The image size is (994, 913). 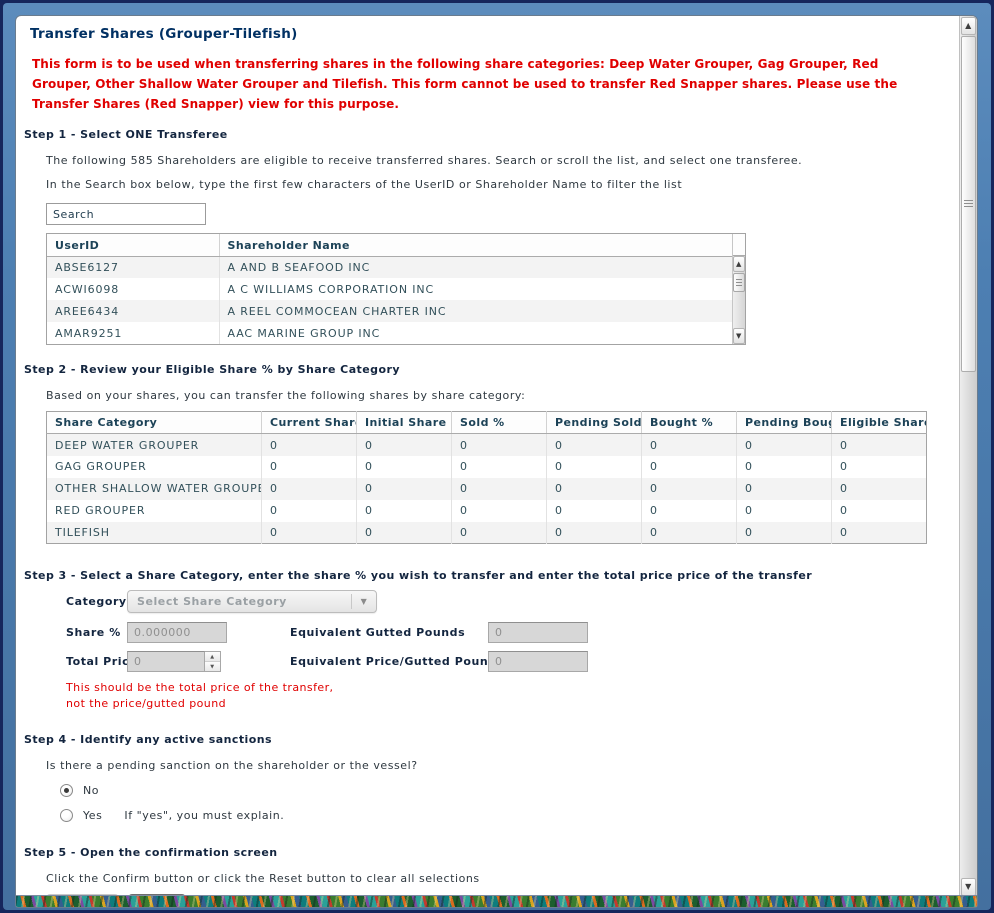 I want to click on table-row: ACWI6098 A C WILLIAMS CORPORATION INC, so click(x=390, y=289).